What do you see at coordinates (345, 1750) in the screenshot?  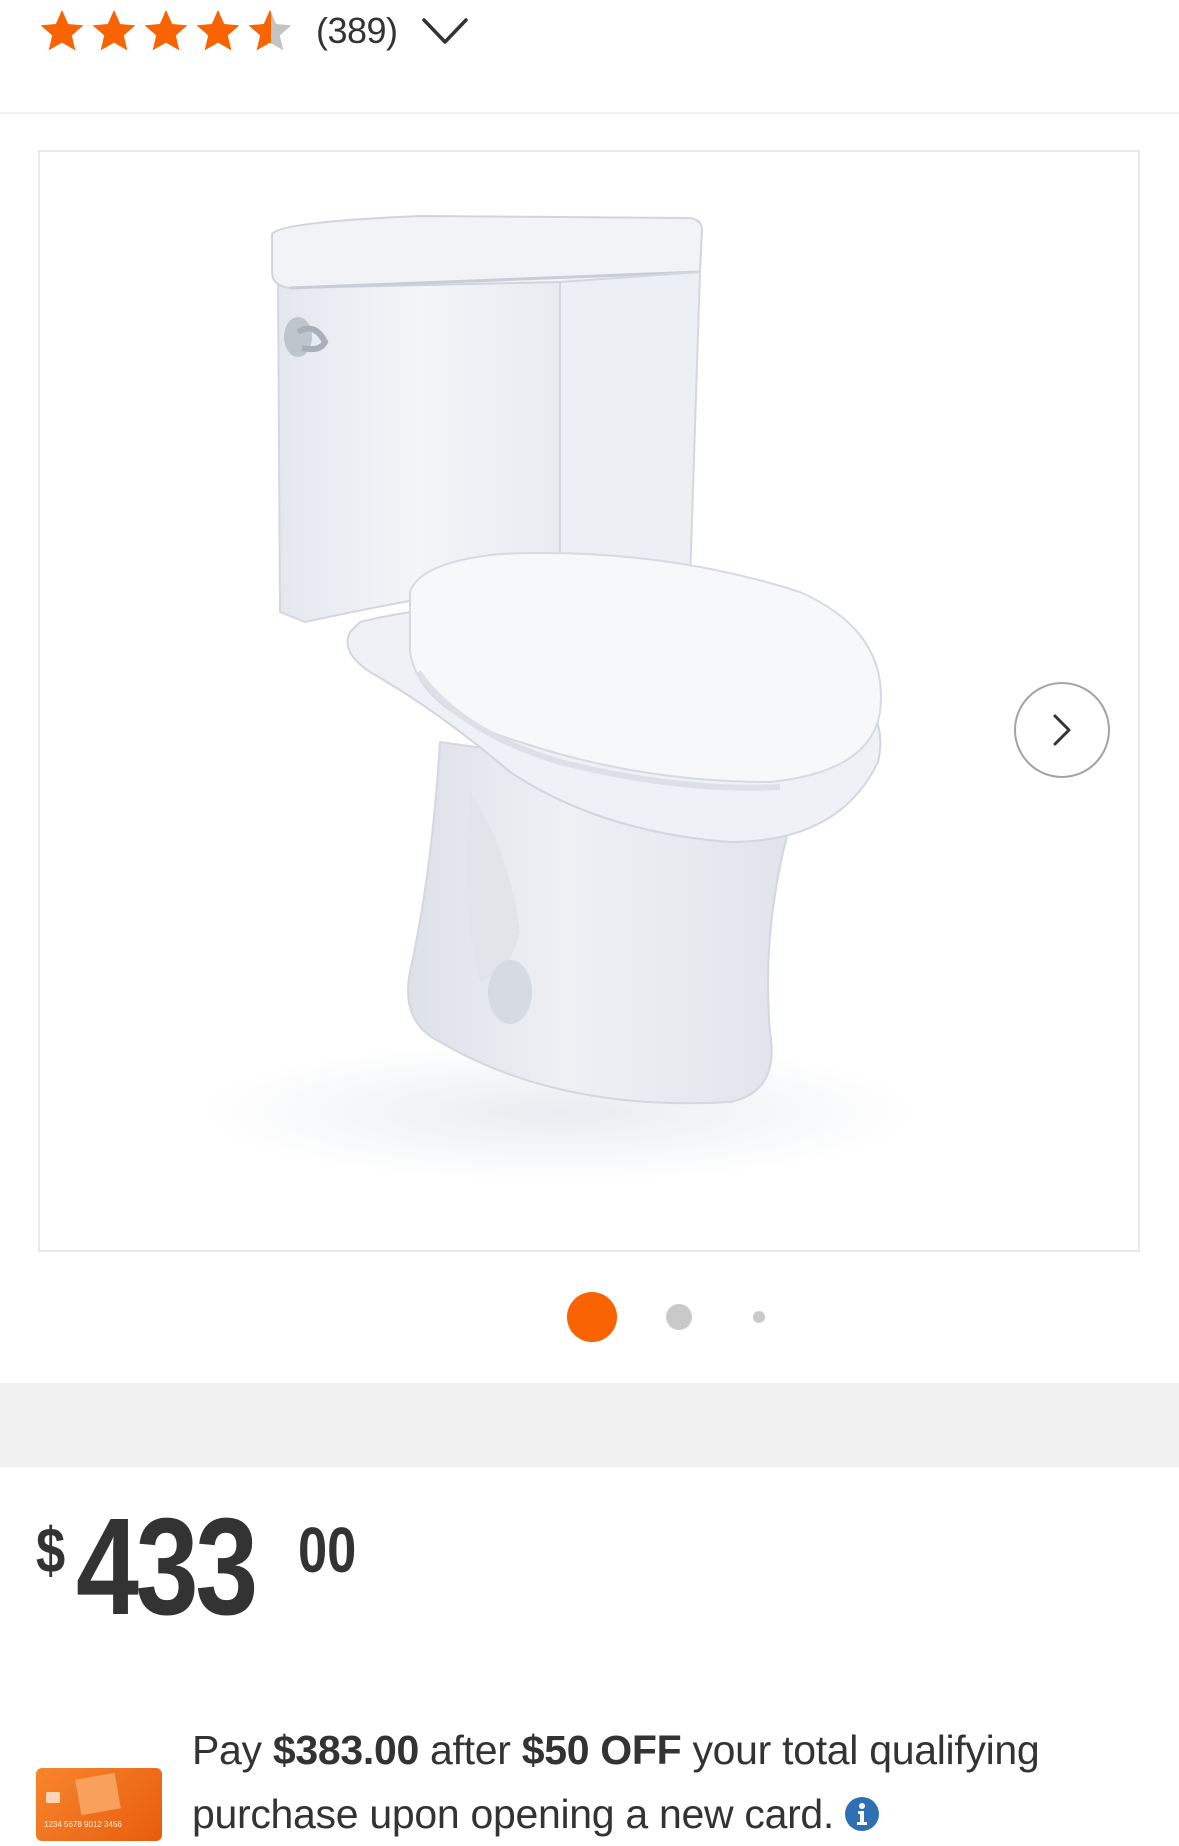 I see `promo-amount: $383.00` at bounding box center [345, 1750].